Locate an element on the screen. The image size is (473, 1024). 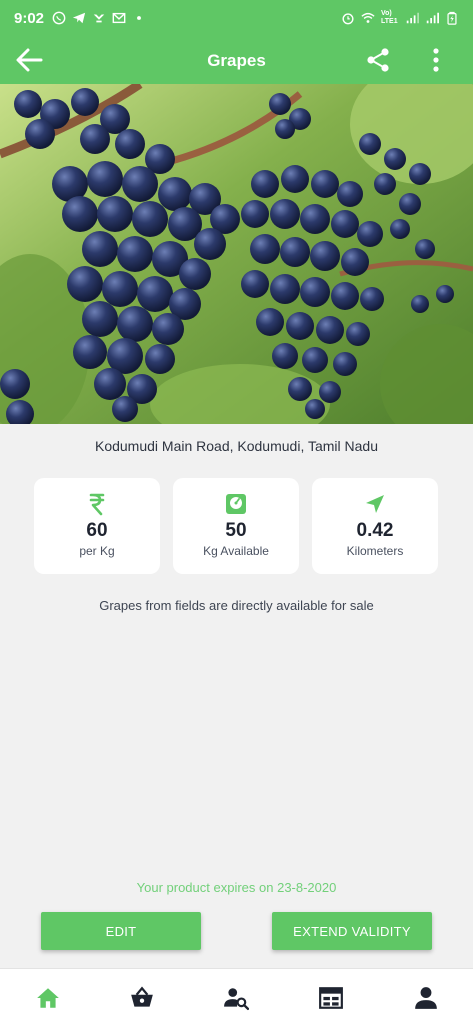
share-icon is located at coordinates (378, 60).